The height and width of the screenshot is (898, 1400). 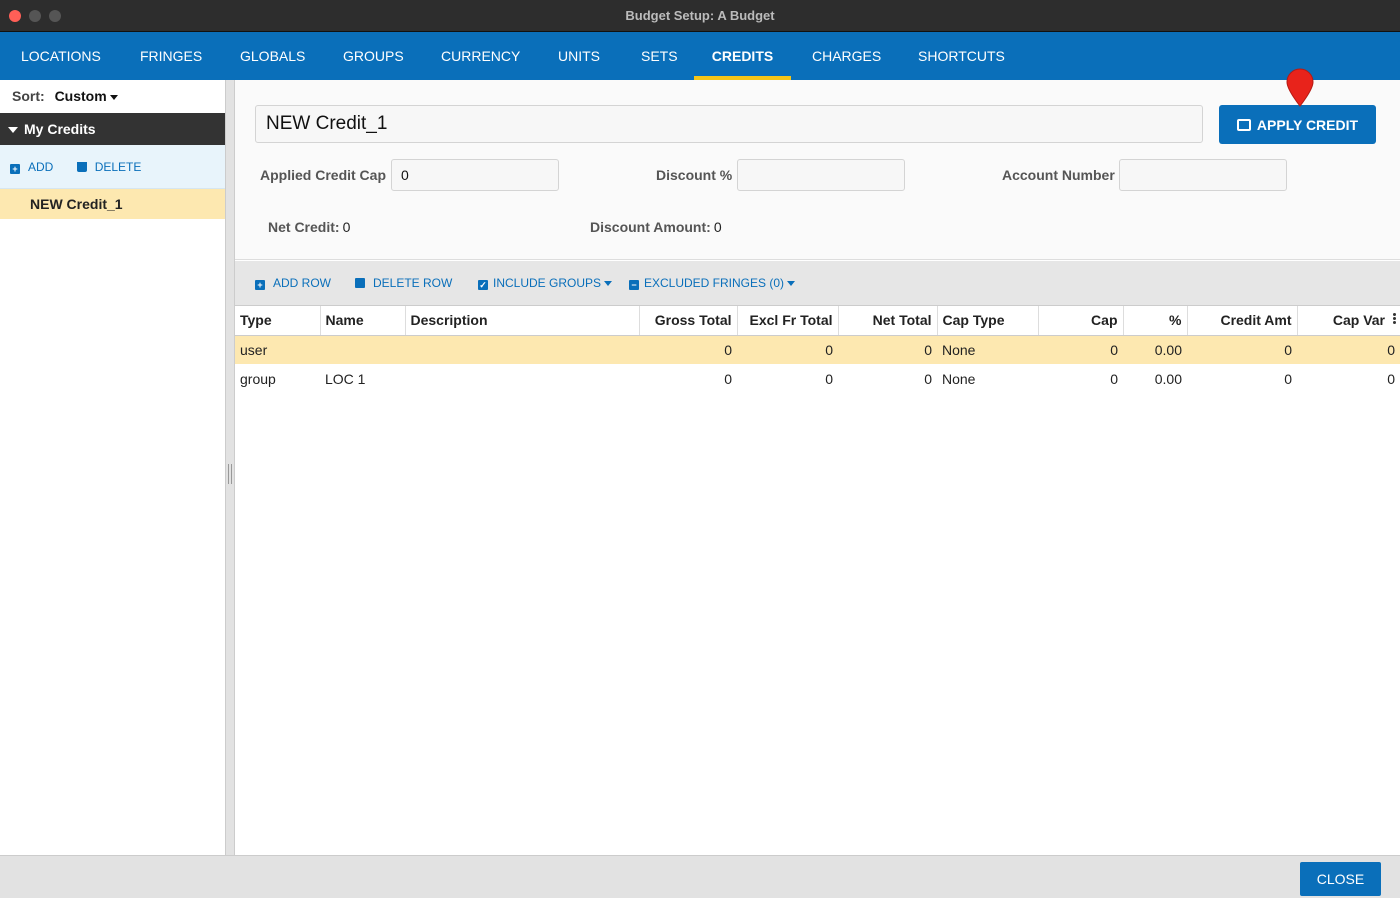 What do you see at coordinates (888, 321) in the screenshot?
I see `column-header-net-total: Net Total` at bounding box center [888, 321].